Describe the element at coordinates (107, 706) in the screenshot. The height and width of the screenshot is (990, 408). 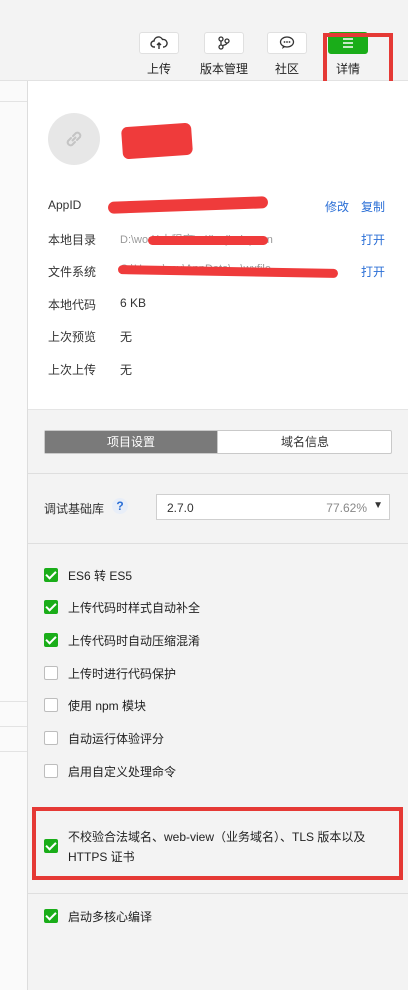
I see `checkbox-label: 使用 npm 模块` at that location.